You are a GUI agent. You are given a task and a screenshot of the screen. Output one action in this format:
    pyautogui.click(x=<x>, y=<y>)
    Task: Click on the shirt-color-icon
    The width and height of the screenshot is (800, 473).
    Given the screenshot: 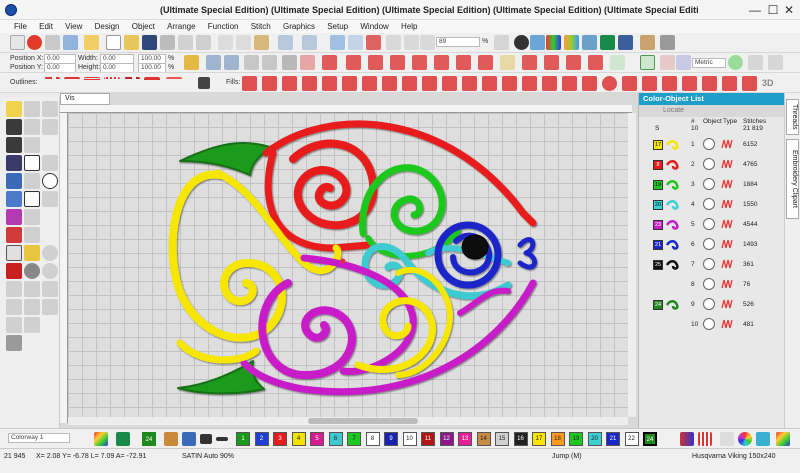 What is the action you would take?
    pyautogui.click(x=123, y=439)
    